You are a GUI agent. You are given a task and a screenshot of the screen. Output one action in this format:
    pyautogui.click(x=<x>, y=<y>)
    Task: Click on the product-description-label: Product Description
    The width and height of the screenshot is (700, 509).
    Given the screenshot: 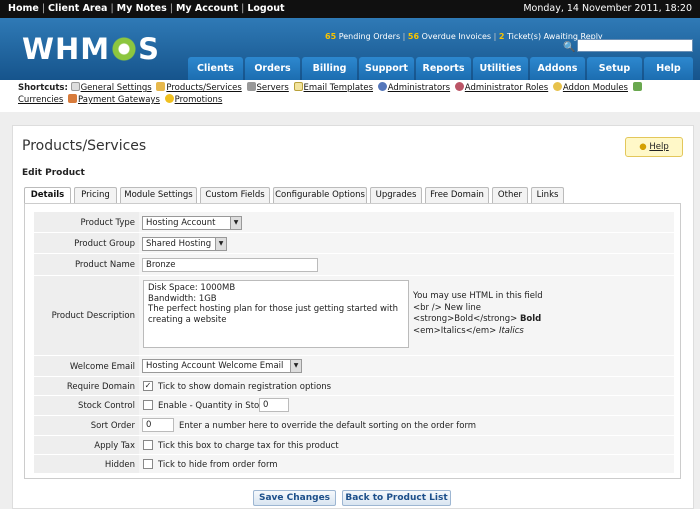 What is the action you would take?
    pyautogui.click(x=93, y=316)
    